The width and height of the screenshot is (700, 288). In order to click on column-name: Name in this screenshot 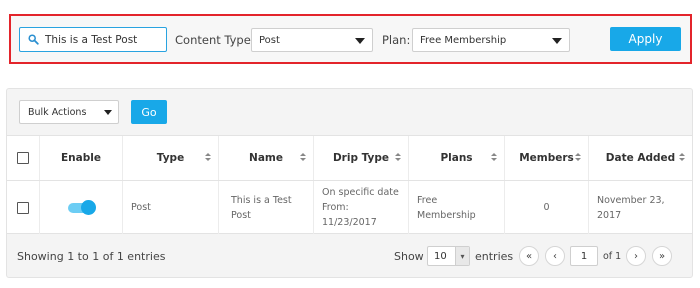, I will do `click(266, 158)`.